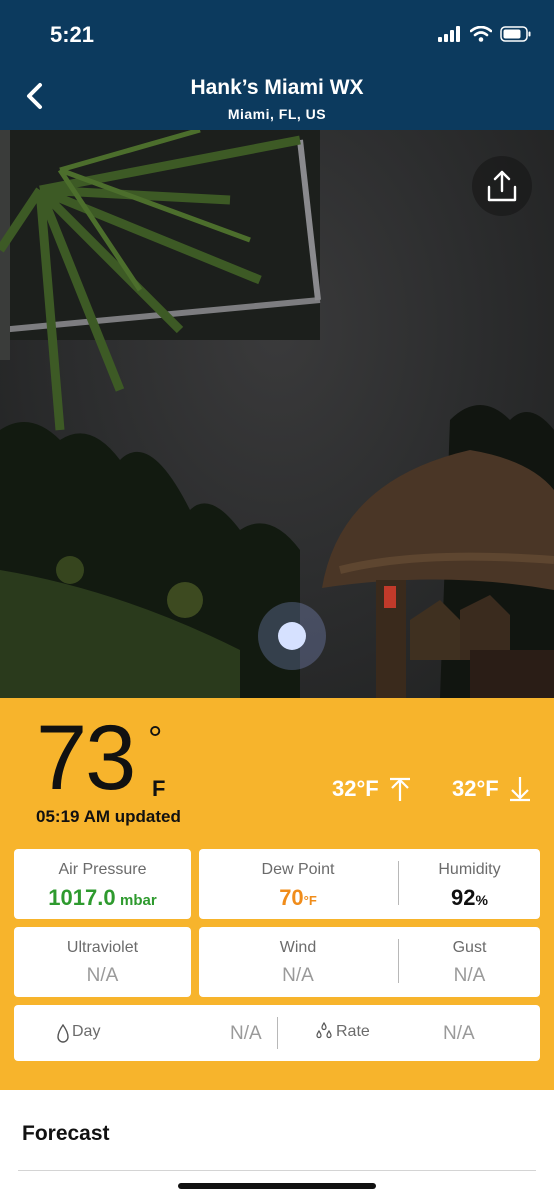 Image resolution: width=554 pixels, height=1200 pixels. What do you see at coordinates (481, 34) in the screenshot?
I see `wifi-icon` at bounding box center [481, 34].